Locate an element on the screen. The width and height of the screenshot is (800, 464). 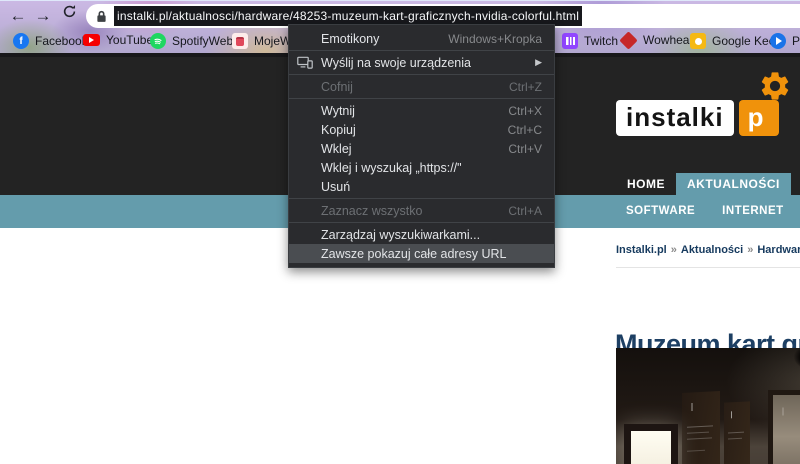
breadcrumb: Instalki.pl»Aktualności»Hardware»Muzeum is located at coordinates (708, 250).